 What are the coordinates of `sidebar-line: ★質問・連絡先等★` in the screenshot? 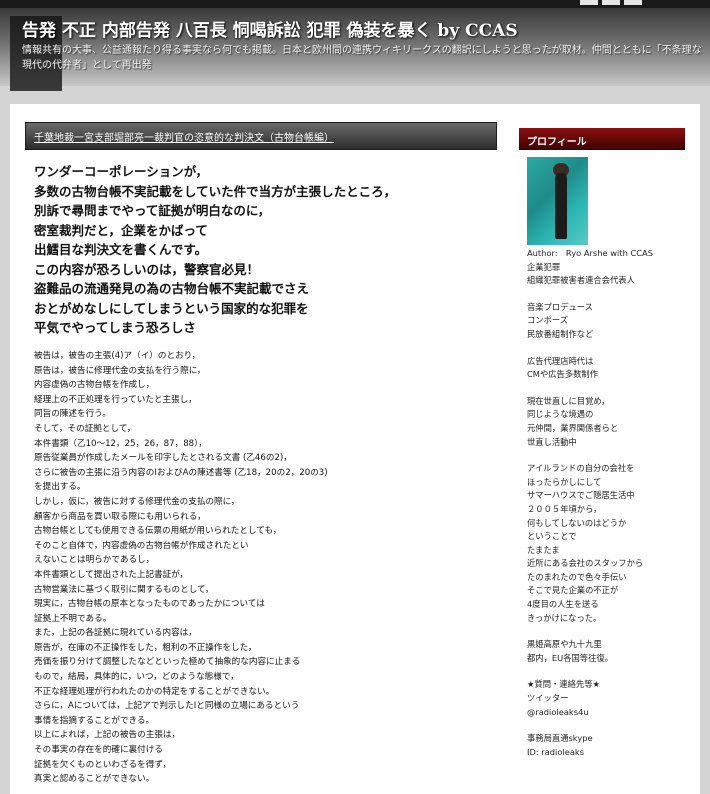 It's located at (563, 684).